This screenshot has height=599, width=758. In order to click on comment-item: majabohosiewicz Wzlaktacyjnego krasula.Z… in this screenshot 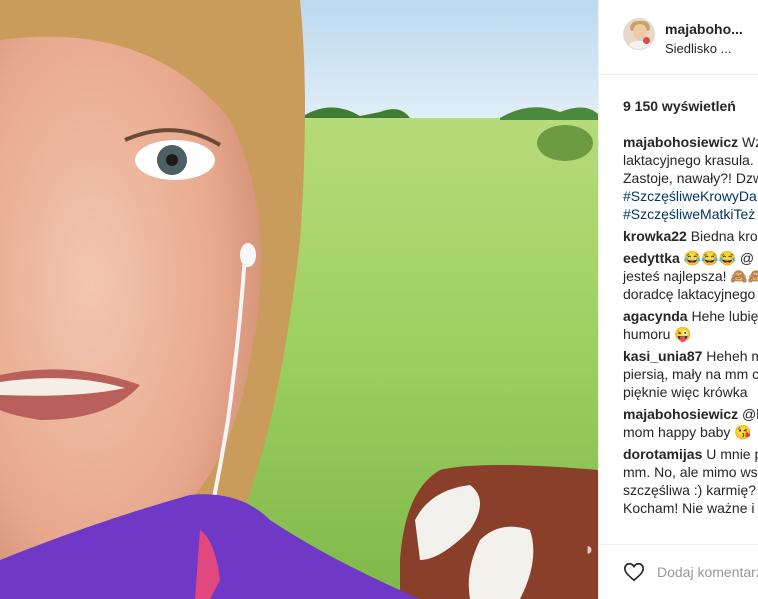, I will do `click(690, 178)`.